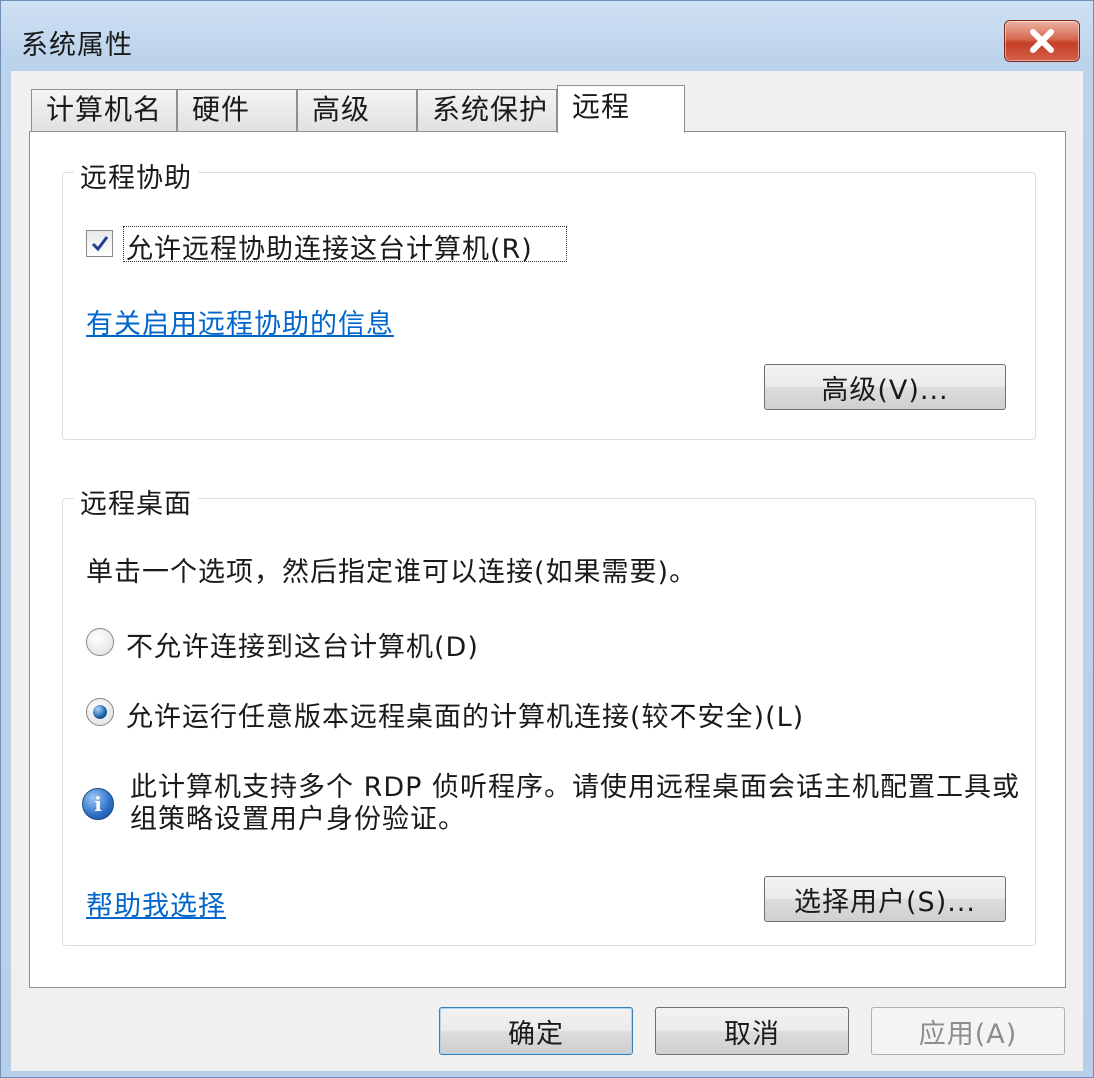 The height and width of the screenshot is (1078, 1094). What do you see at coordinates (156, 903) in the screenshot?
I see `help-me-choose-link: 帮助我选择` at bounding box center [156, 903].